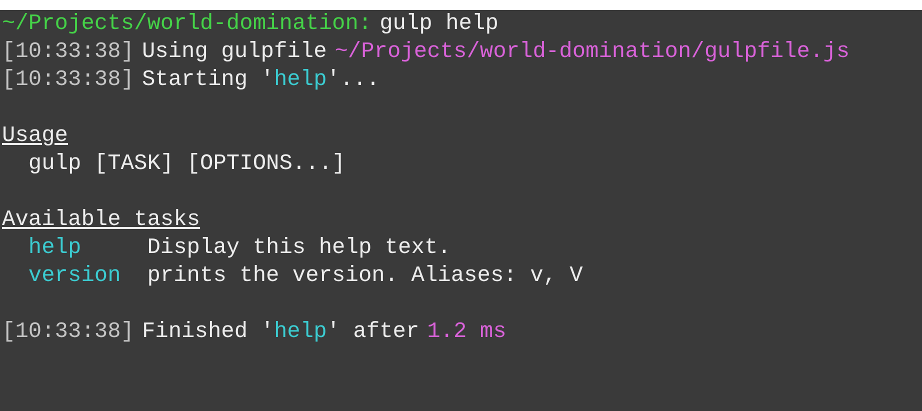 This screenshot has height=411, width=922. Describe the element at coordinates (234, 52) in the screenshot. I see `output-text: Using gulpfile` at that location.